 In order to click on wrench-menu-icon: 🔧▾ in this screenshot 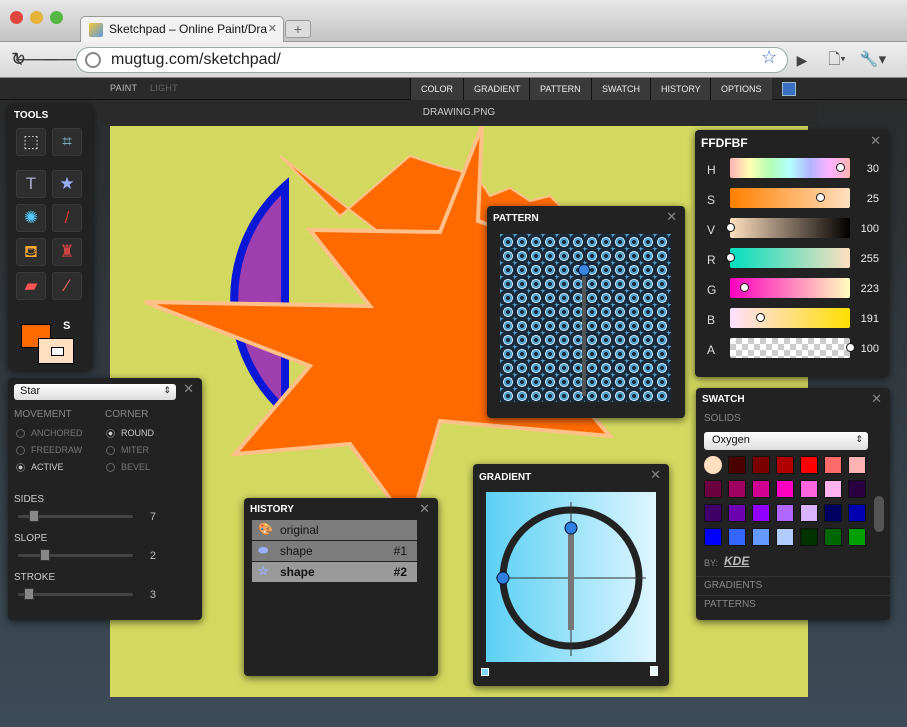, I will do `click(873, 60)`.